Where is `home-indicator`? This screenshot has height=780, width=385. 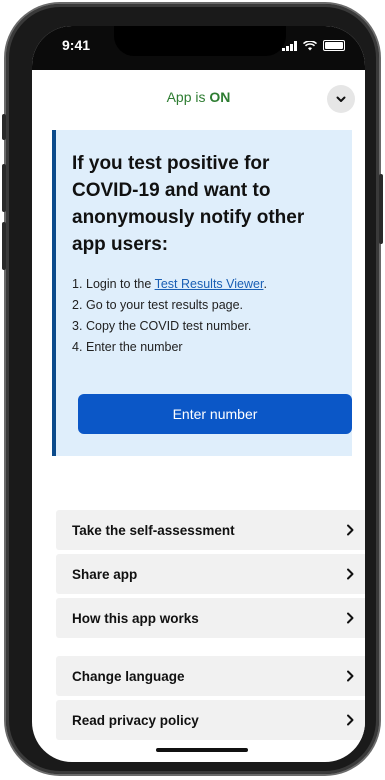 home-indicator is located at coordinates (202, 750).